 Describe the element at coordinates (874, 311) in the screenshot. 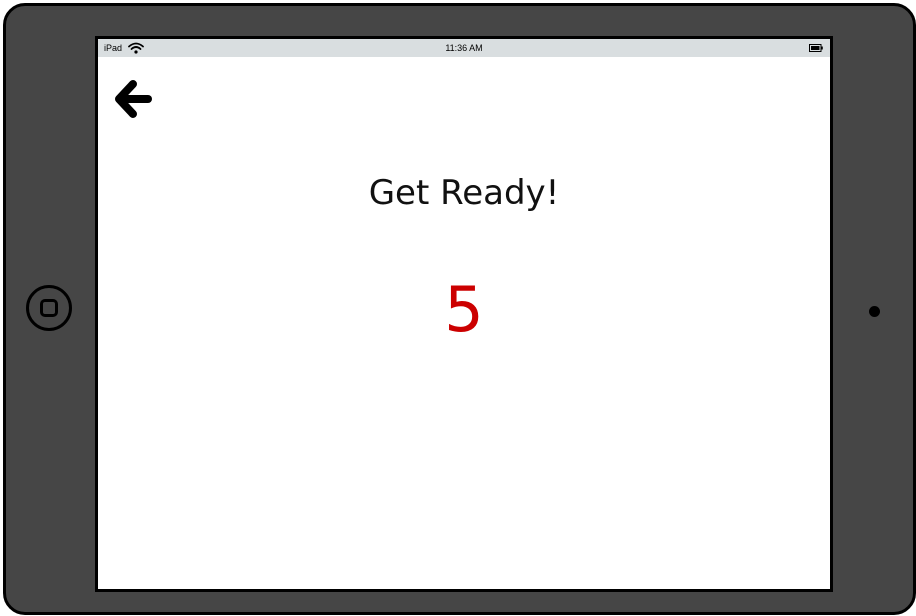

I see `camera-dot` at that location.